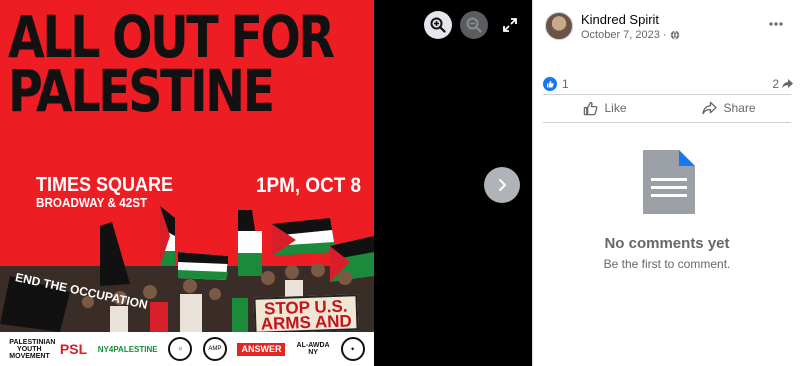  Describe the element at coordinates (550, 84) in the screenshot. I see `like-reaction-icon` at that location.